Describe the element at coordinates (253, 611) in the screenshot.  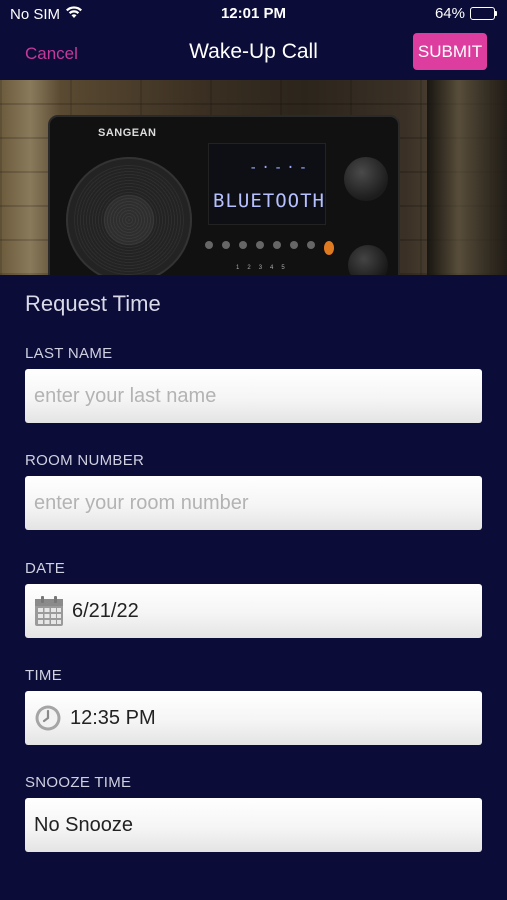
I see `date-picker: 6/21/22` at that location.